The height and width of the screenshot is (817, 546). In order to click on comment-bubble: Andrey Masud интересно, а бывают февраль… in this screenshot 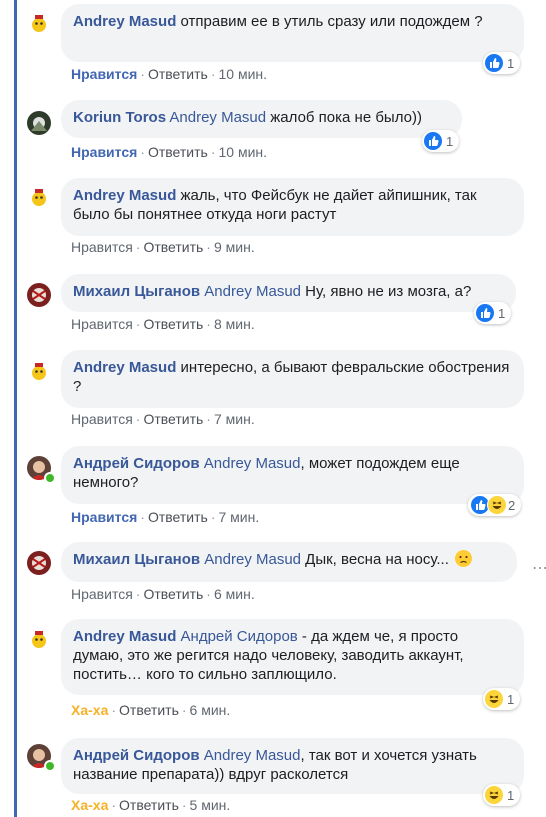, I will do `click(292, 379)`.